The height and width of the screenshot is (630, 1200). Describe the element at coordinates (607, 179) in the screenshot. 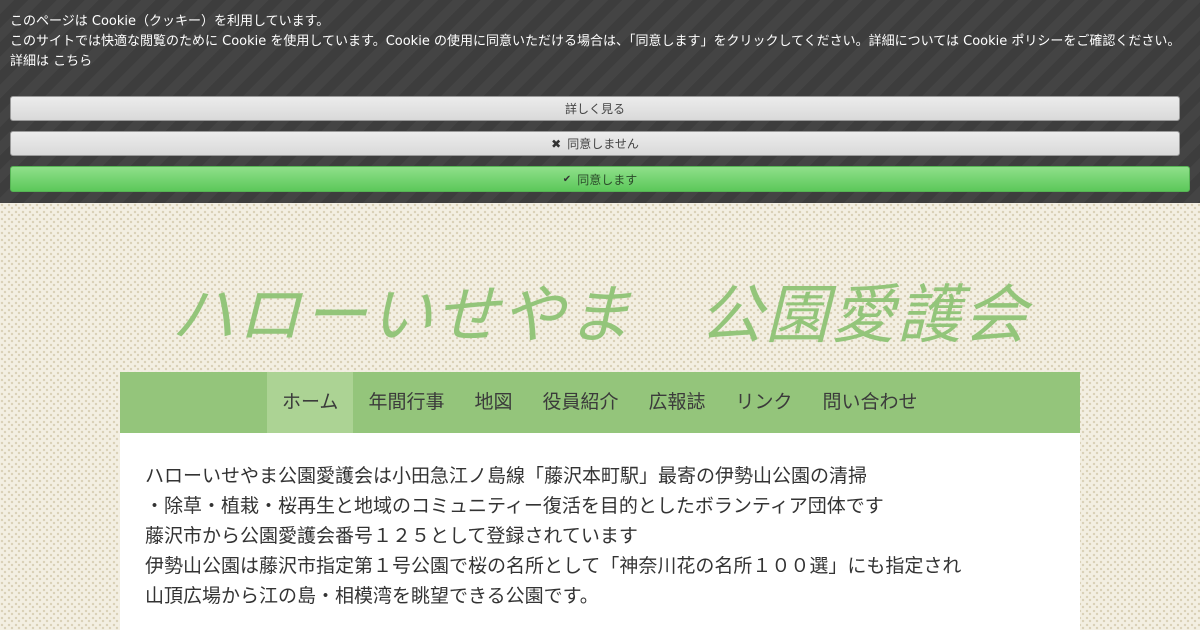

I see `accept-label: 同意します` at that location.